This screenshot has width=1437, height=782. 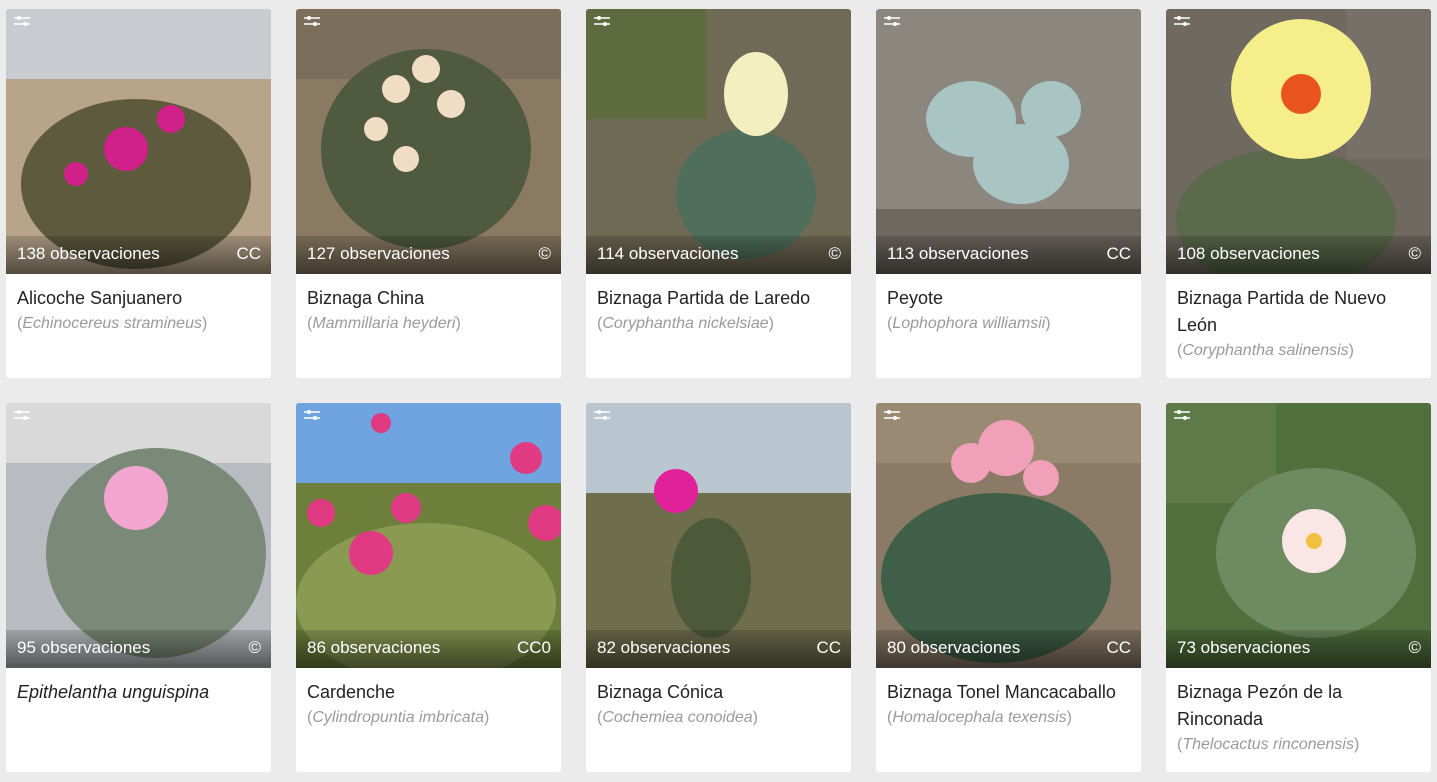 I want to click on taxon-photo: 113 observaciones CC, so click(x=1008, y=141).